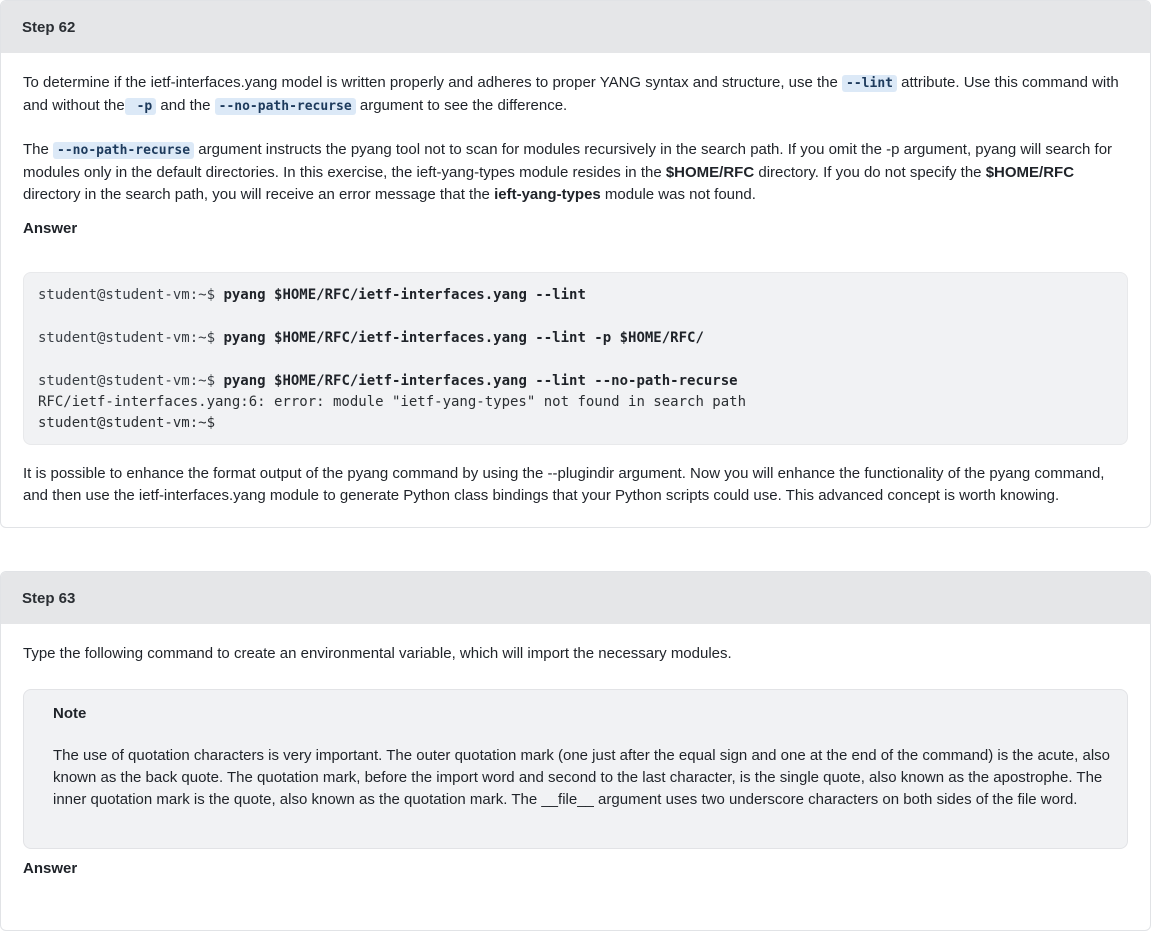 The height and width of the screenshot is (931, 1159). What do you see at coordinates (124, 150) in the screenshot?
I see `no-path-recurse-code-2: --no-path-recurse` at bounding box center [124, 150].